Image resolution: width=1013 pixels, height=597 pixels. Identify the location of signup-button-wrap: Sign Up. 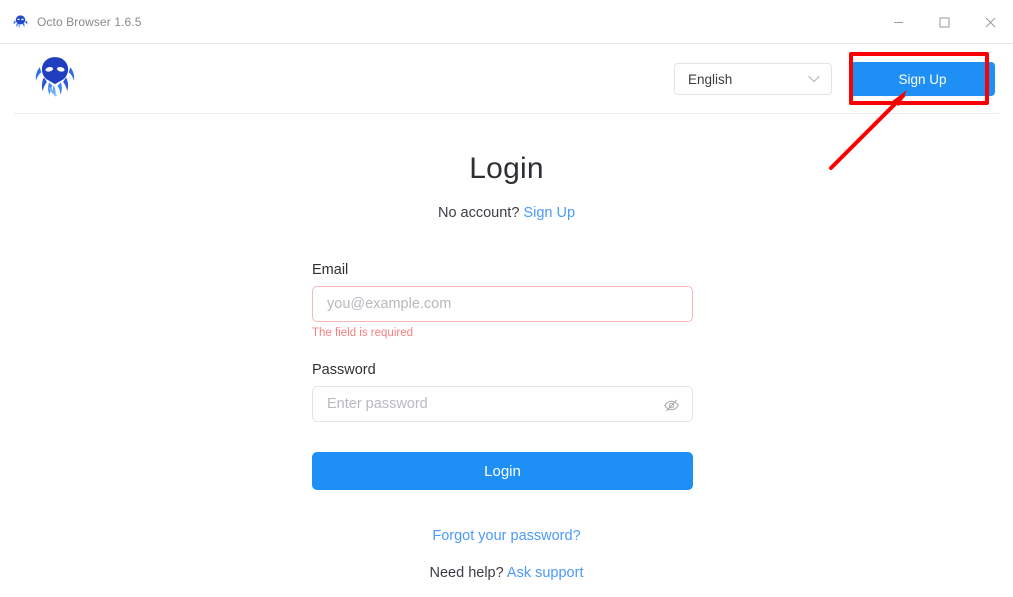
(922, 79).